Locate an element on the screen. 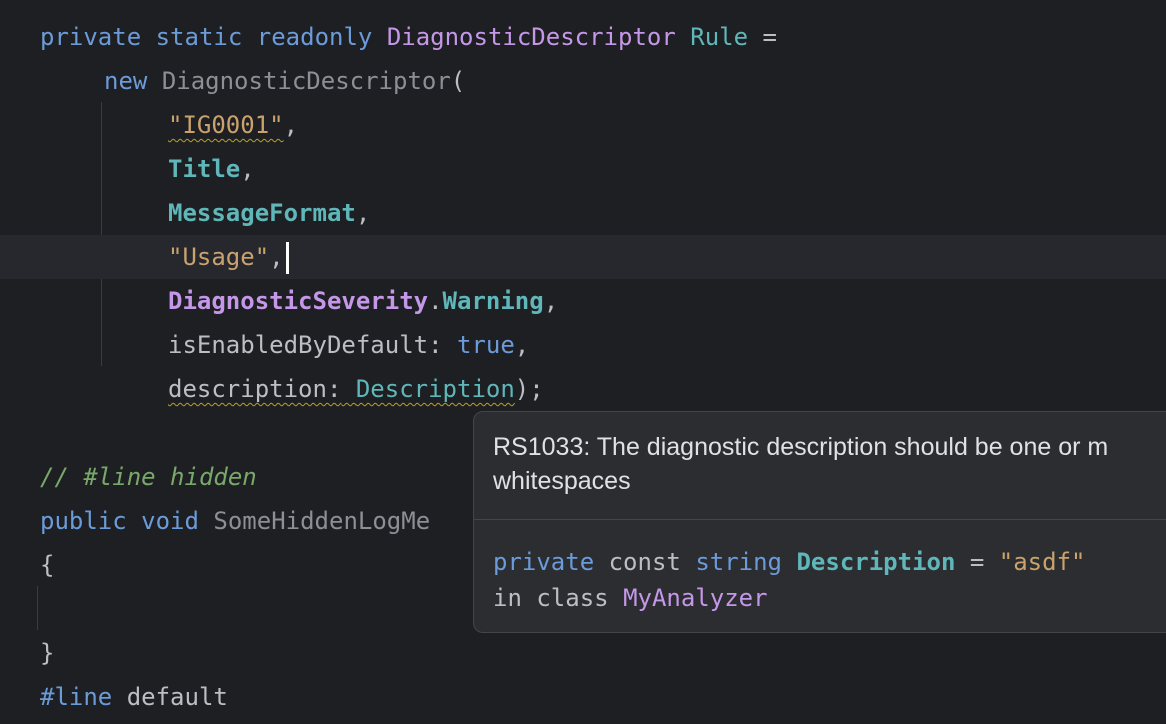 The height and width of the screenshot is (724, 1166). keyword-new: new is located at coordinates (126, 81).